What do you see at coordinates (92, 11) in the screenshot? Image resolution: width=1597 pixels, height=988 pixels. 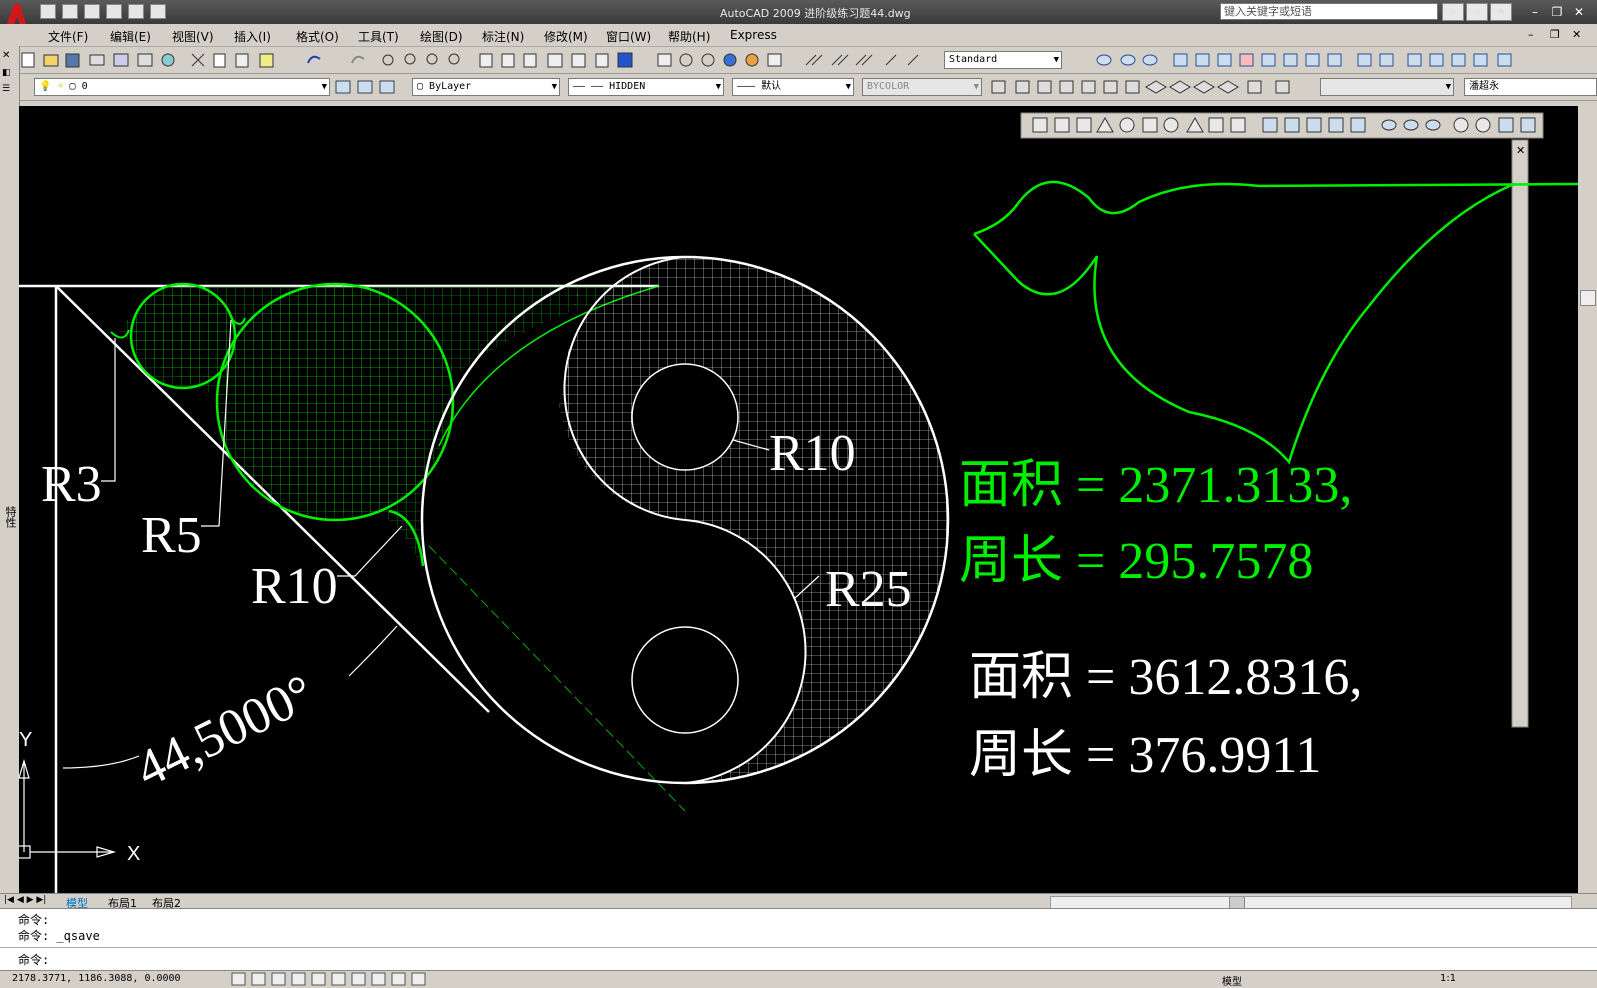 I see `save-icon` at bounding box center [92, 11].